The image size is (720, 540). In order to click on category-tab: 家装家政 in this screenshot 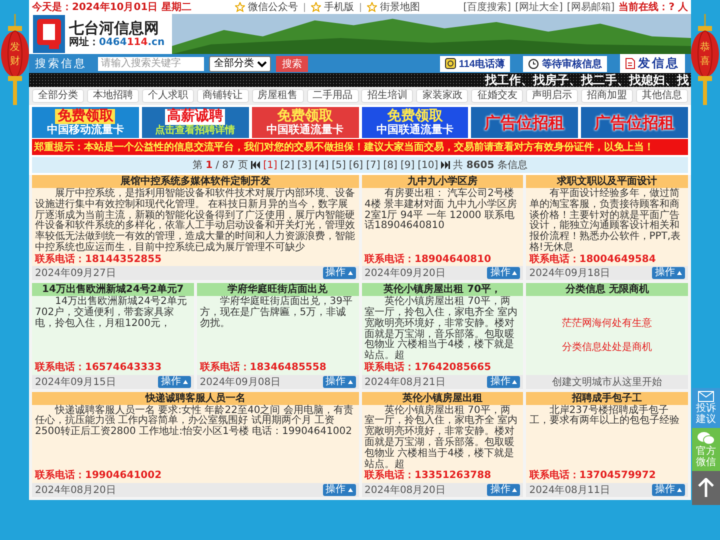, I will do `click(442, 96)`.